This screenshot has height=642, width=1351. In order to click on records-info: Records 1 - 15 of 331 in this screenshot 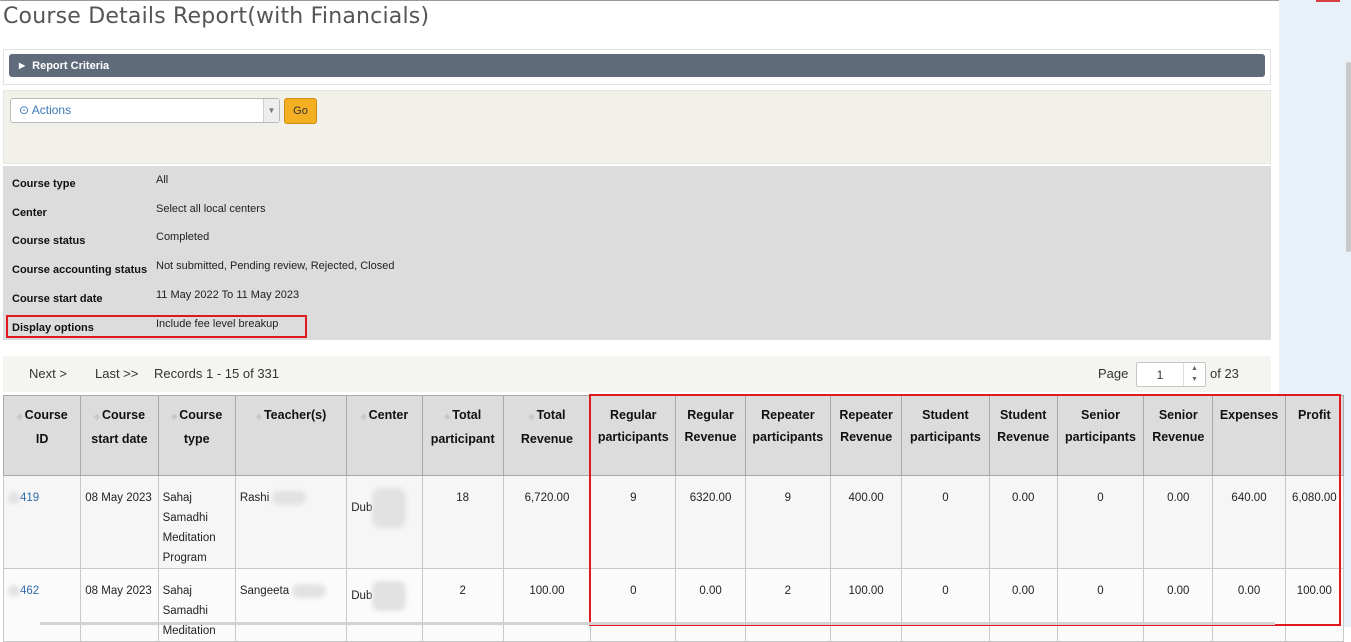, I will do `click(217, 373)`.